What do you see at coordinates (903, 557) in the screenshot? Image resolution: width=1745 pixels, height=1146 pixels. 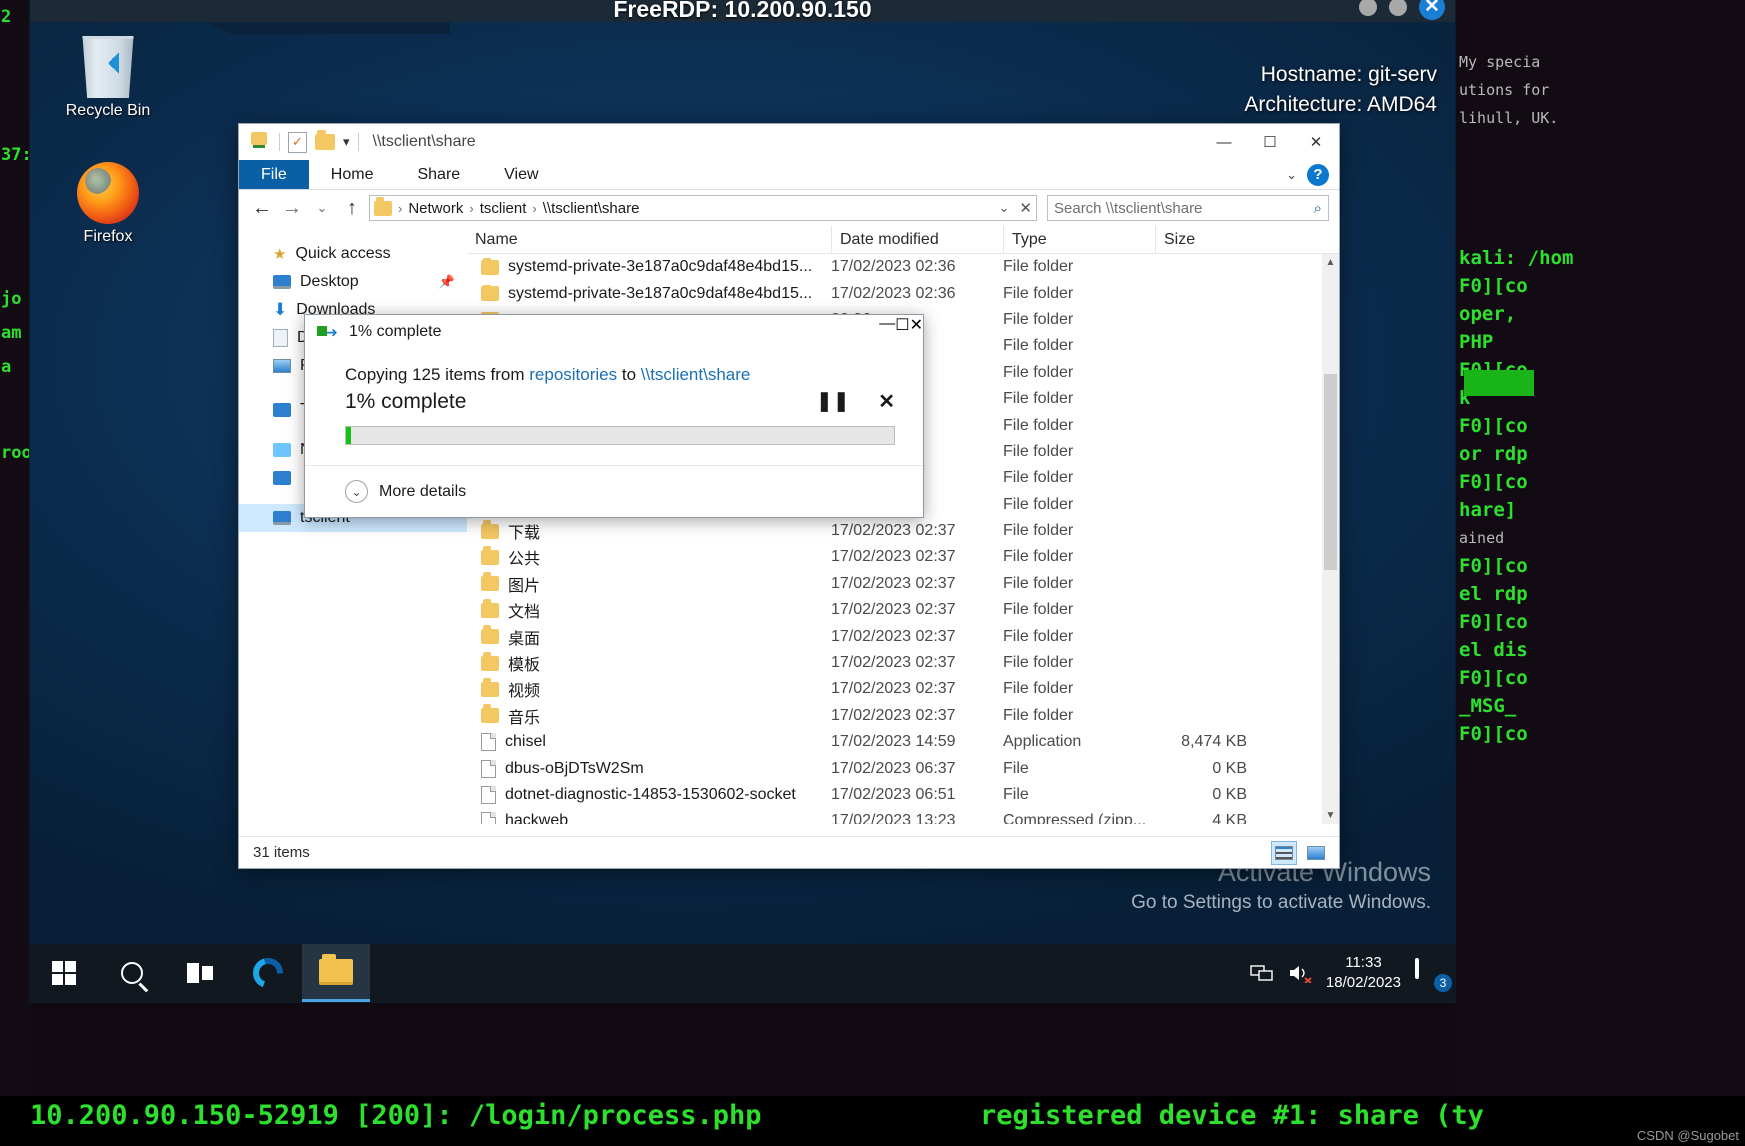 I see `table-row: 公共 17/02/2023 02:37 File folder` at bounding box center [903, 557].